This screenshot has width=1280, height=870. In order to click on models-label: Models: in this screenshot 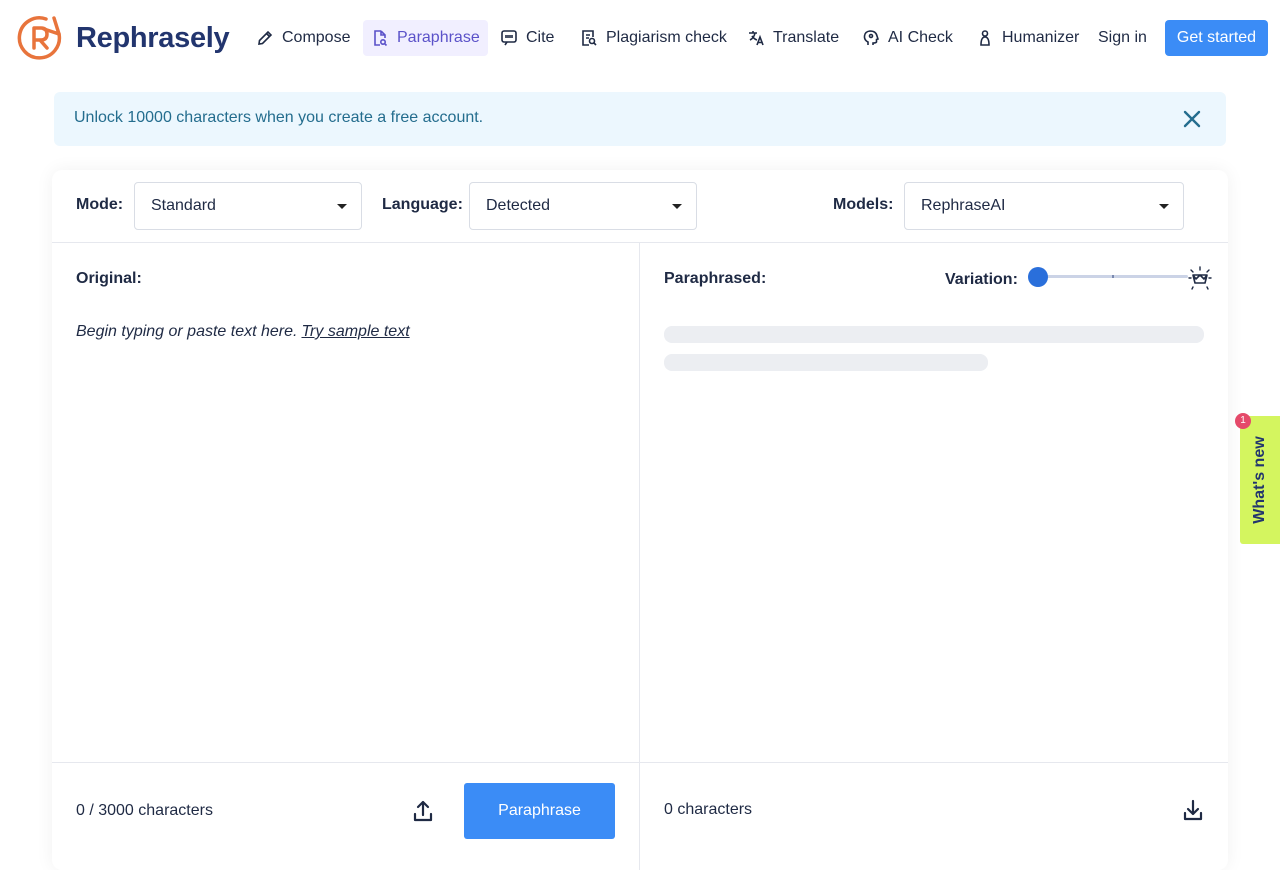, I will do `click(863, 204)`.